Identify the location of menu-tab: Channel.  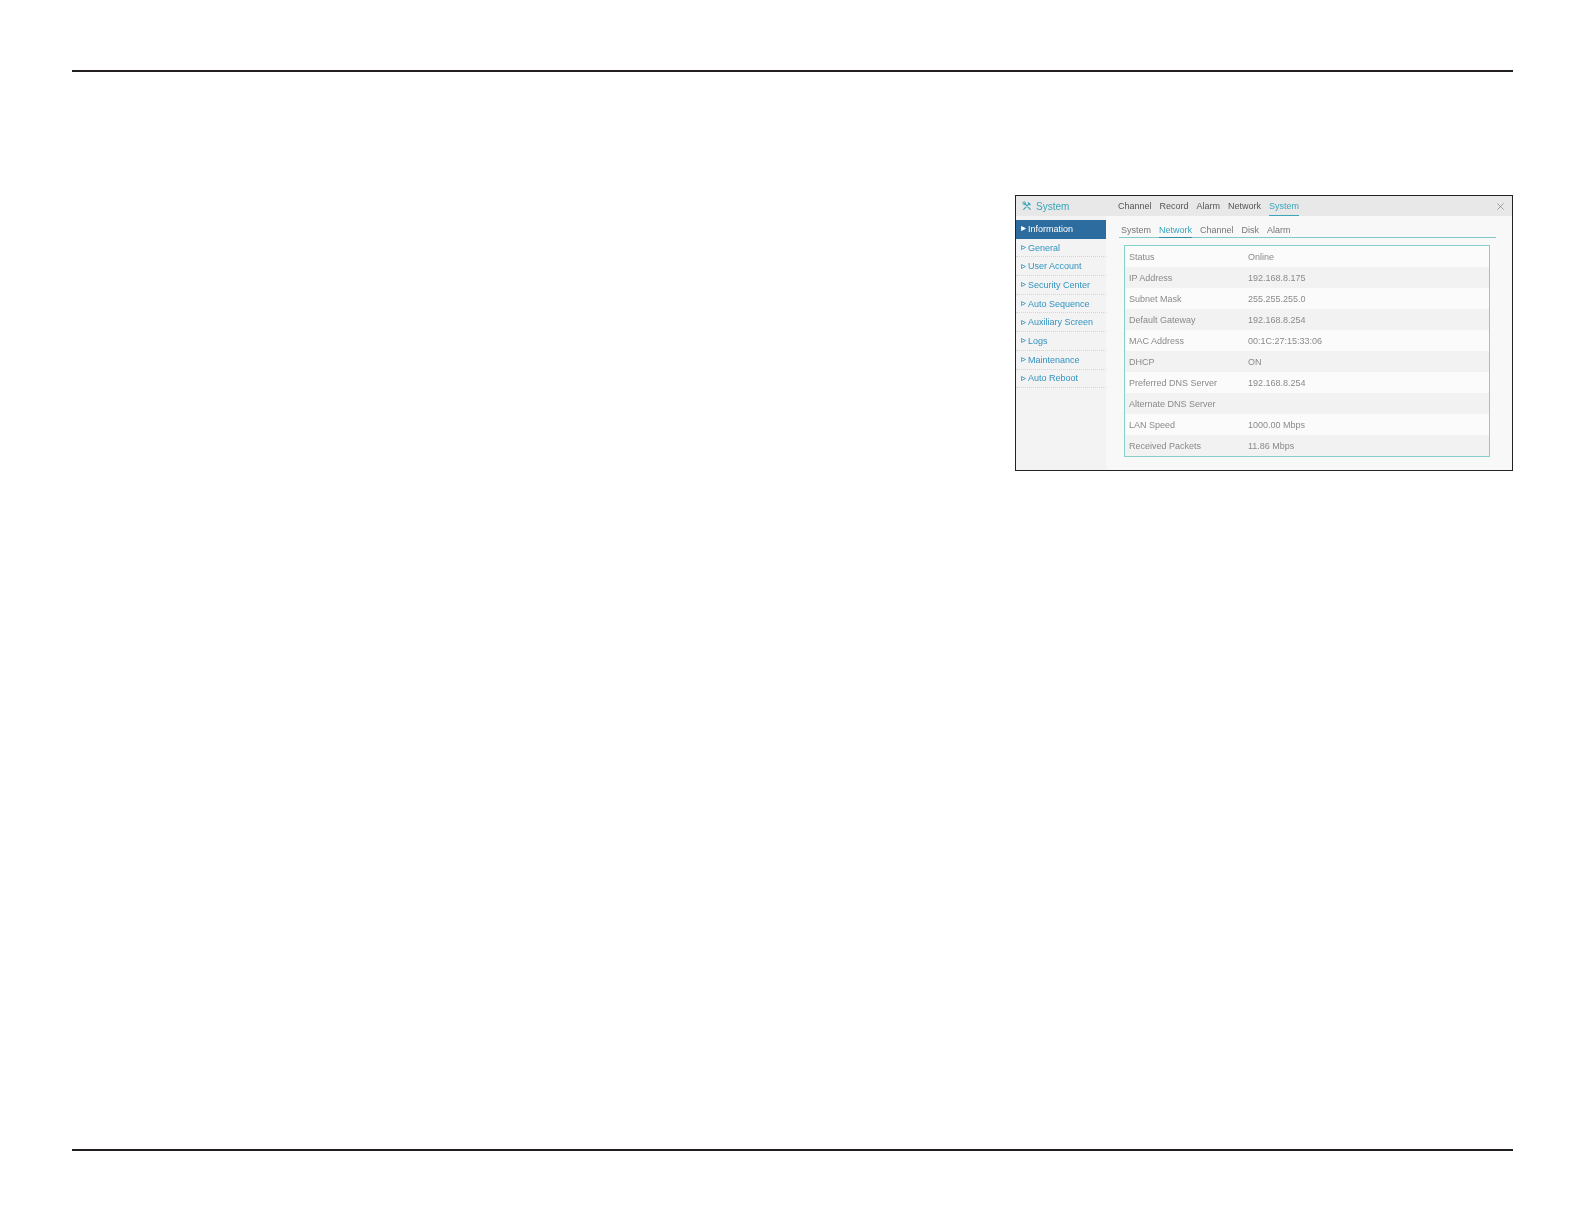
(1135, 206).